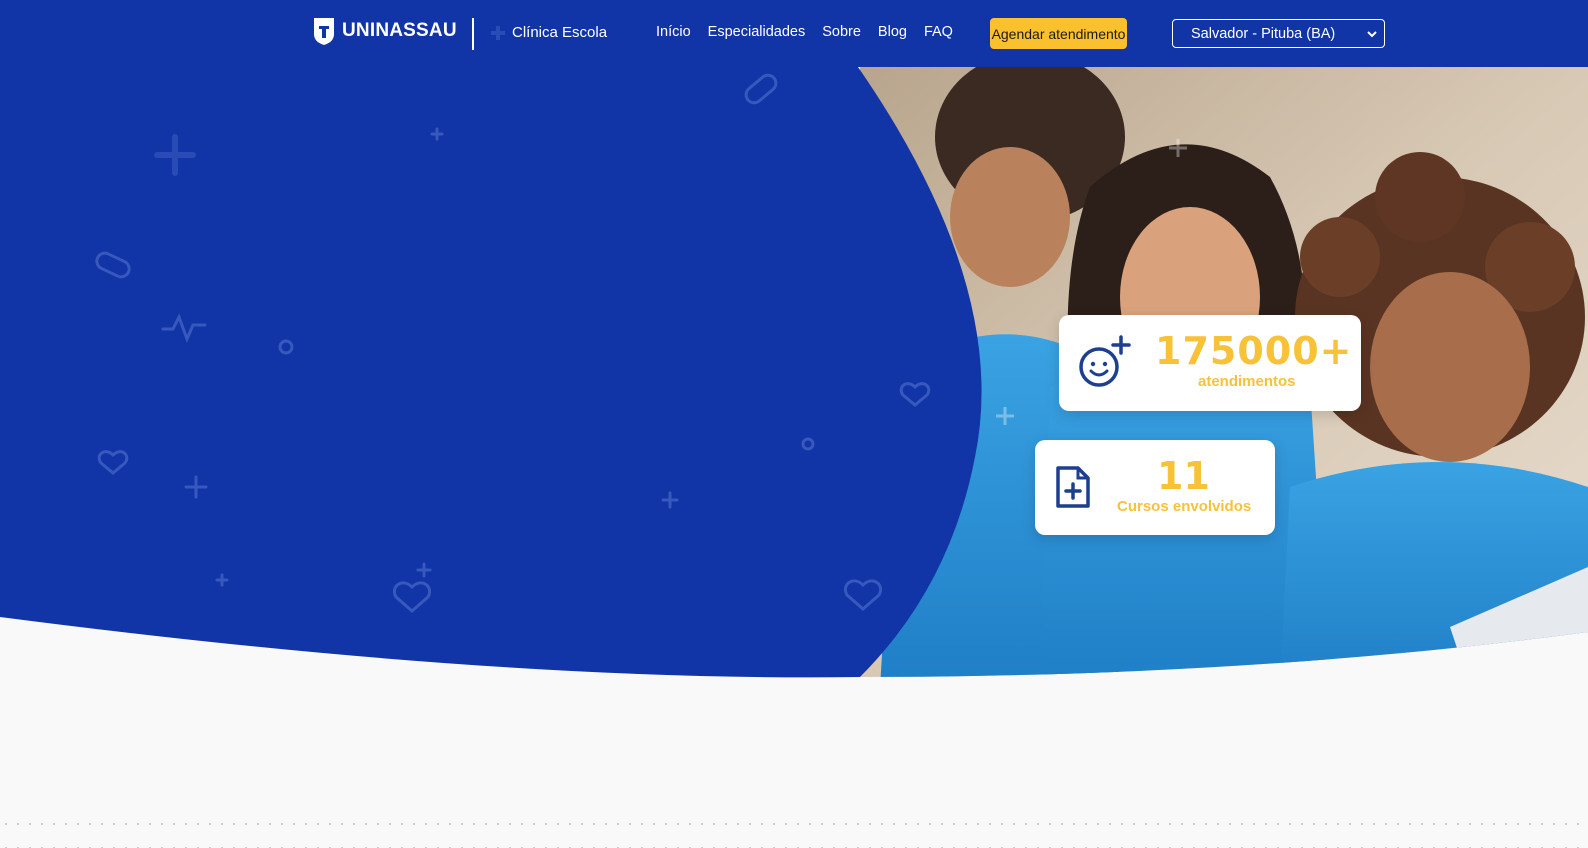 The height and width of the screenshot is (848, 1588). What do you see at coordinates (1105, 361) in the screenshot?
I see `smiley-plus-icon` at bounding box center [1105, 361].